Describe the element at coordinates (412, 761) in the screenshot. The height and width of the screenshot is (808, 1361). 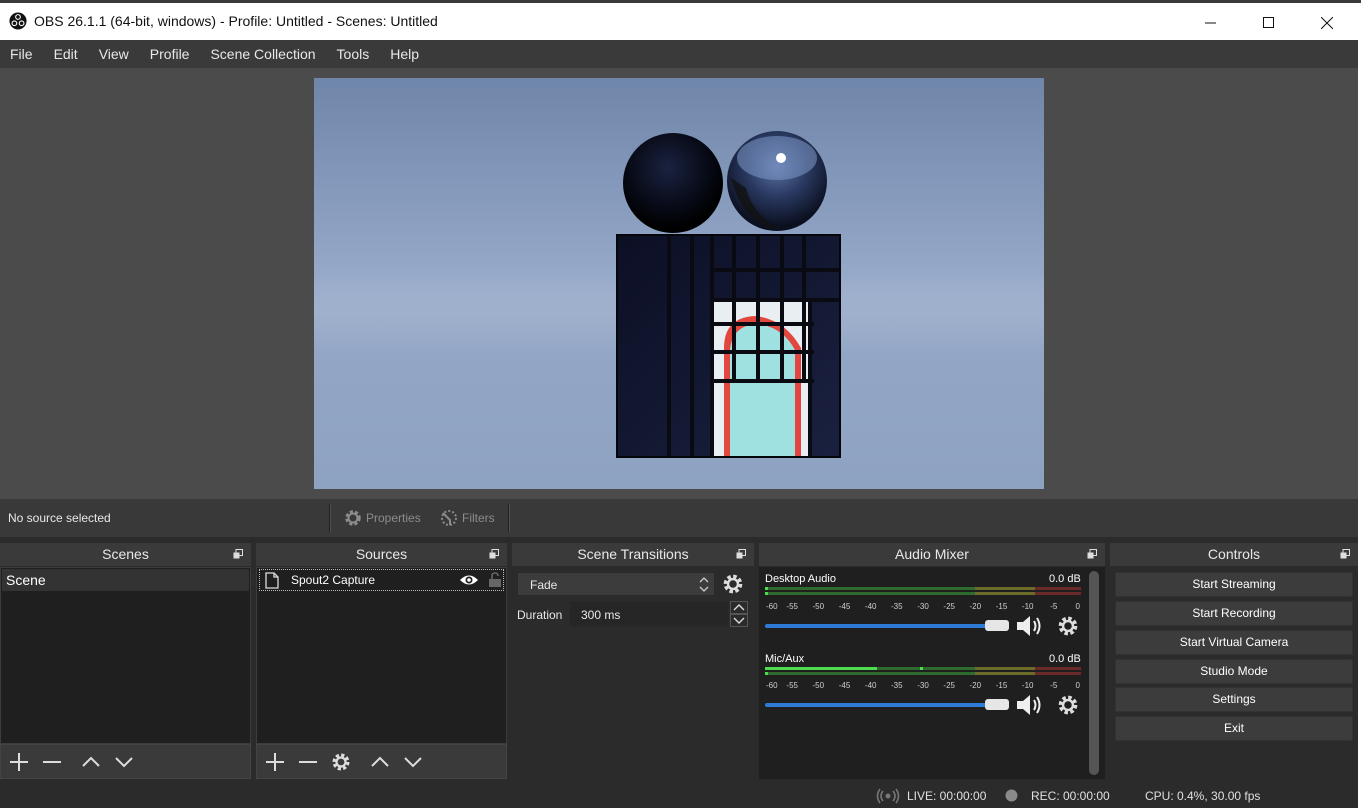
I see `move-source-down-button` at that location.